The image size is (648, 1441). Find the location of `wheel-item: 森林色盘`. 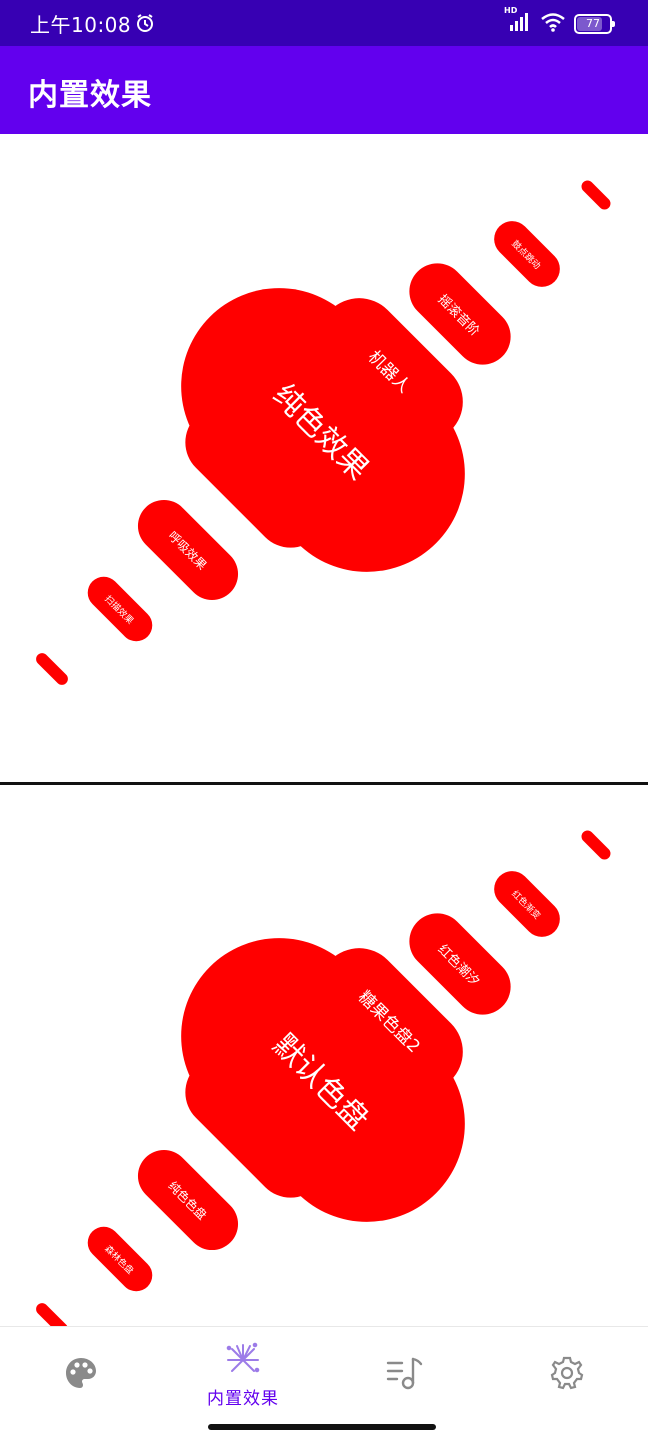

wheel-item: 森林色盘 is located at coordinates (120, 1259).